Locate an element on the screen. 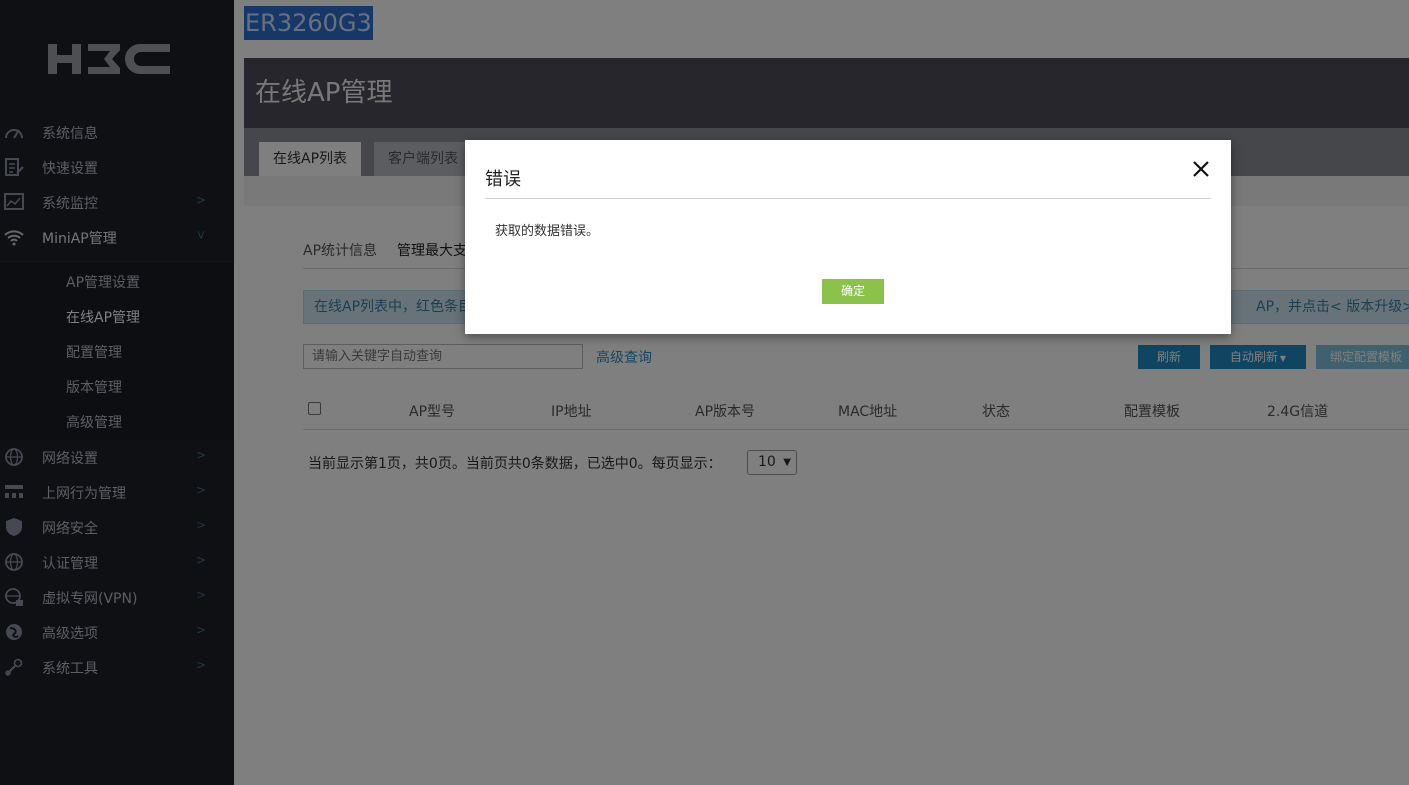 The image size is (1409, 785). error-dialog: 错误 获取的数据错误。 确定 is located at coordinates (848, 237).